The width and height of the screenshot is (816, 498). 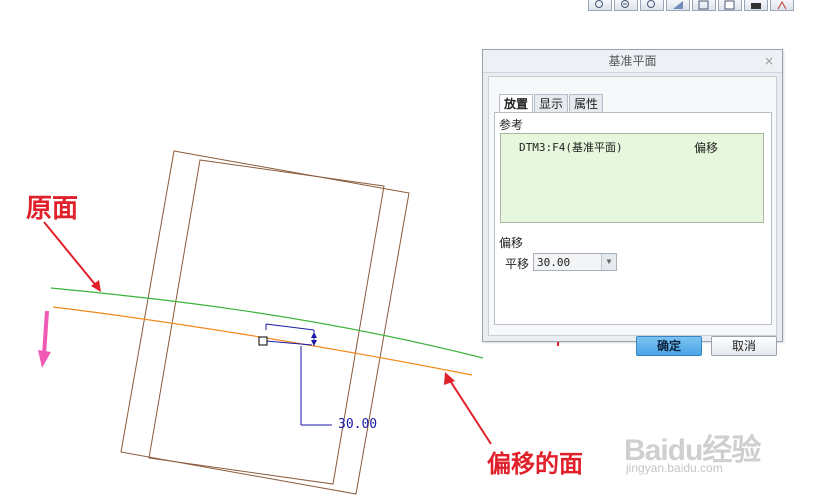 I want to click on offset-section-label: 偏移, so click(x=511, y=243).